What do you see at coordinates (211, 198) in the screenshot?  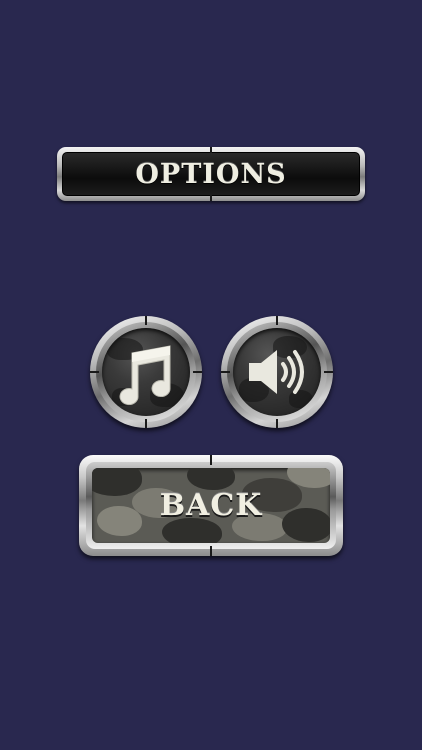 I see `title-notch-bottom` at bounding box center [211, 198].